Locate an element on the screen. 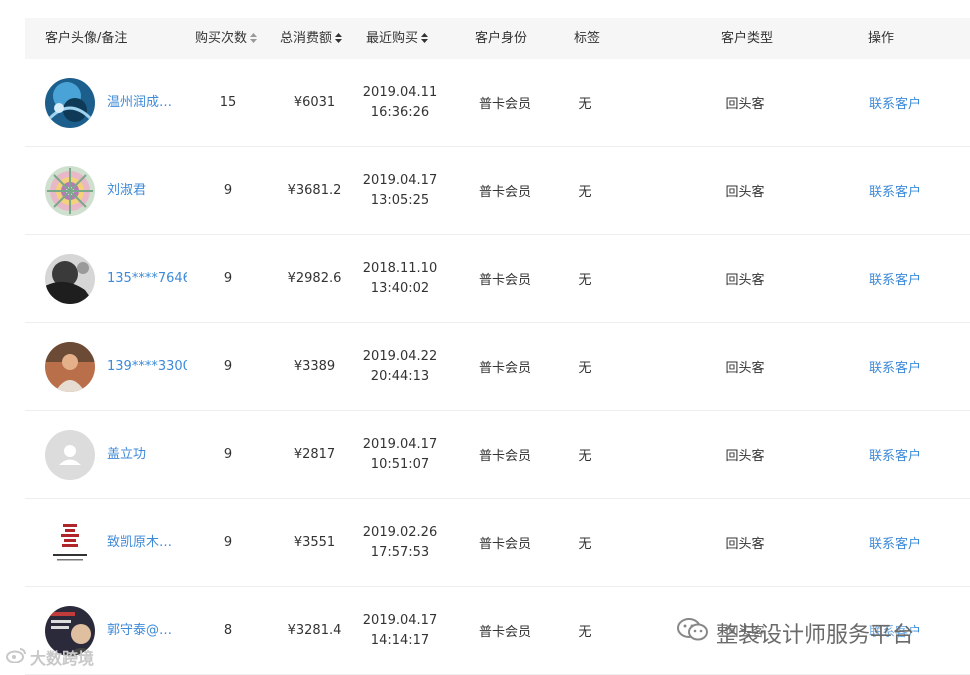  header-recent-label: 最近购买 is located at coordinates (392, 38).